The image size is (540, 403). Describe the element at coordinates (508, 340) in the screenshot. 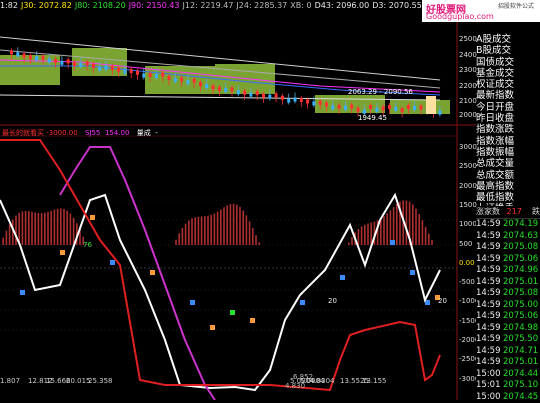

I see `tick-row: 14:592075.50` at that location.